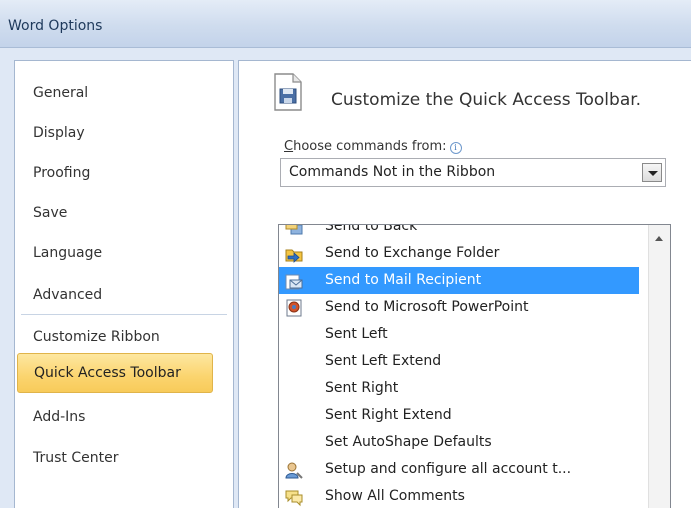 Image resolution: width=691 pixels, height=508 pixels. Describe the element at coordinates (395, 496) in the screenshot. I see `list-item-label: Show All Comments` at that location.